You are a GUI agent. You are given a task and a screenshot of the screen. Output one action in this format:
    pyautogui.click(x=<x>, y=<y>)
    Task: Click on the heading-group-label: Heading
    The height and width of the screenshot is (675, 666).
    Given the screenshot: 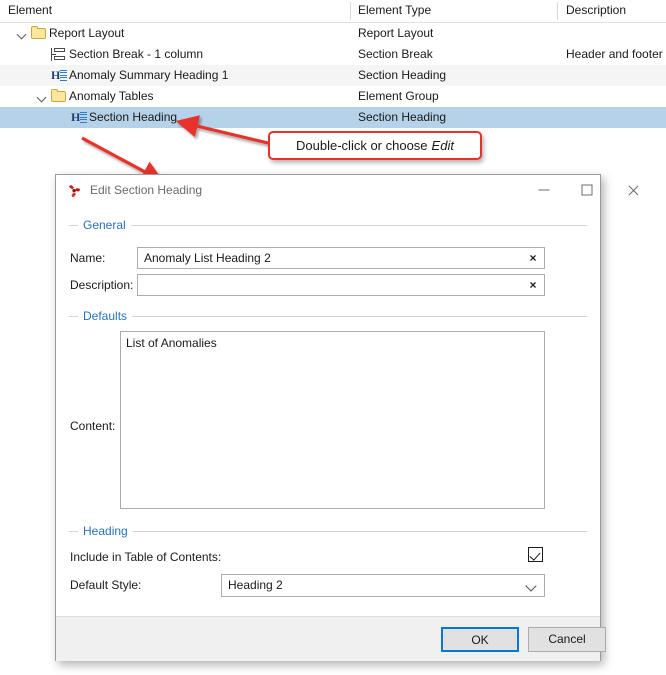 What is the action you would take?
    pyautogui.click(x=105, y=531)
    